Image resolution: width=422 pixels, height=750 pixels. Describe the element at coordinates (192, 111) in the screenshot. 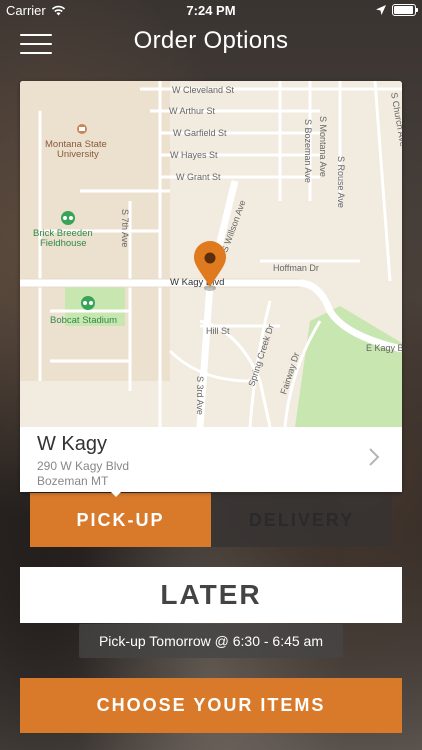

I see `map-street-label: W Arthur St` at that location.